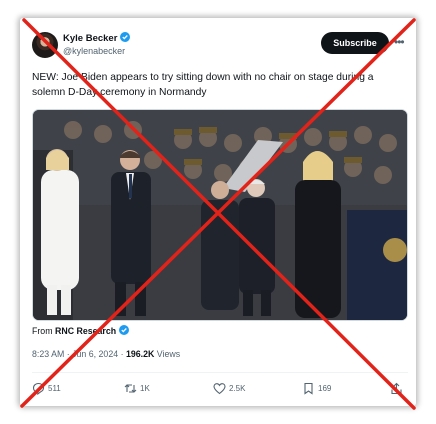 This screenshot has height=424, width=436. I want to click on source-name: RNC Research, so click(85, 331).